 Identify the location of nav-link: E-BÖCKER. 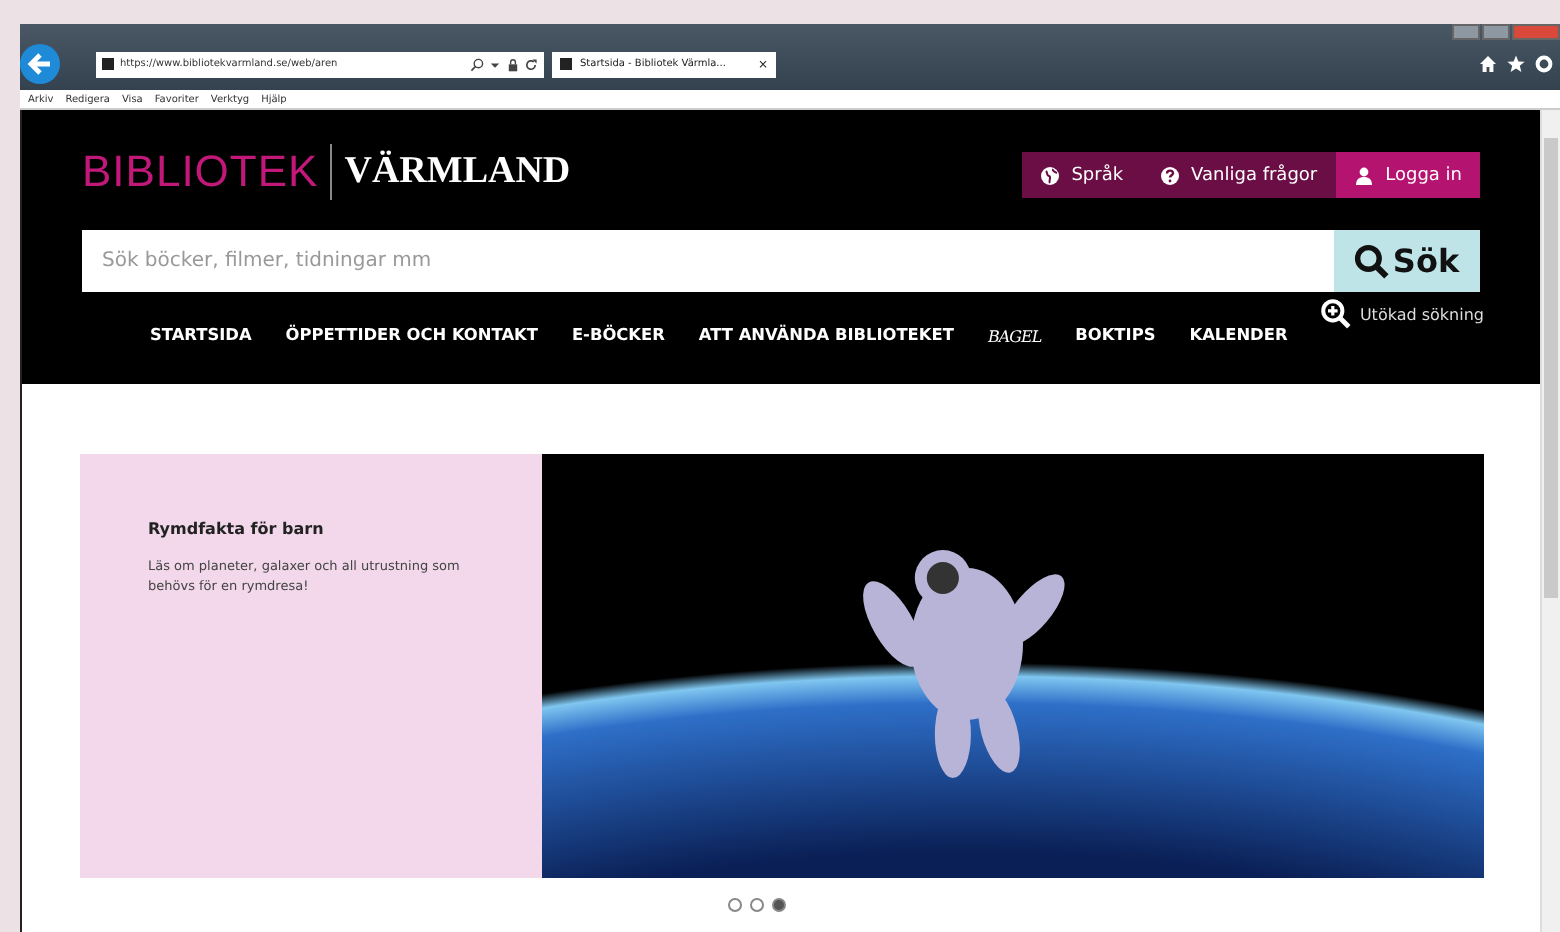
(618, 335).